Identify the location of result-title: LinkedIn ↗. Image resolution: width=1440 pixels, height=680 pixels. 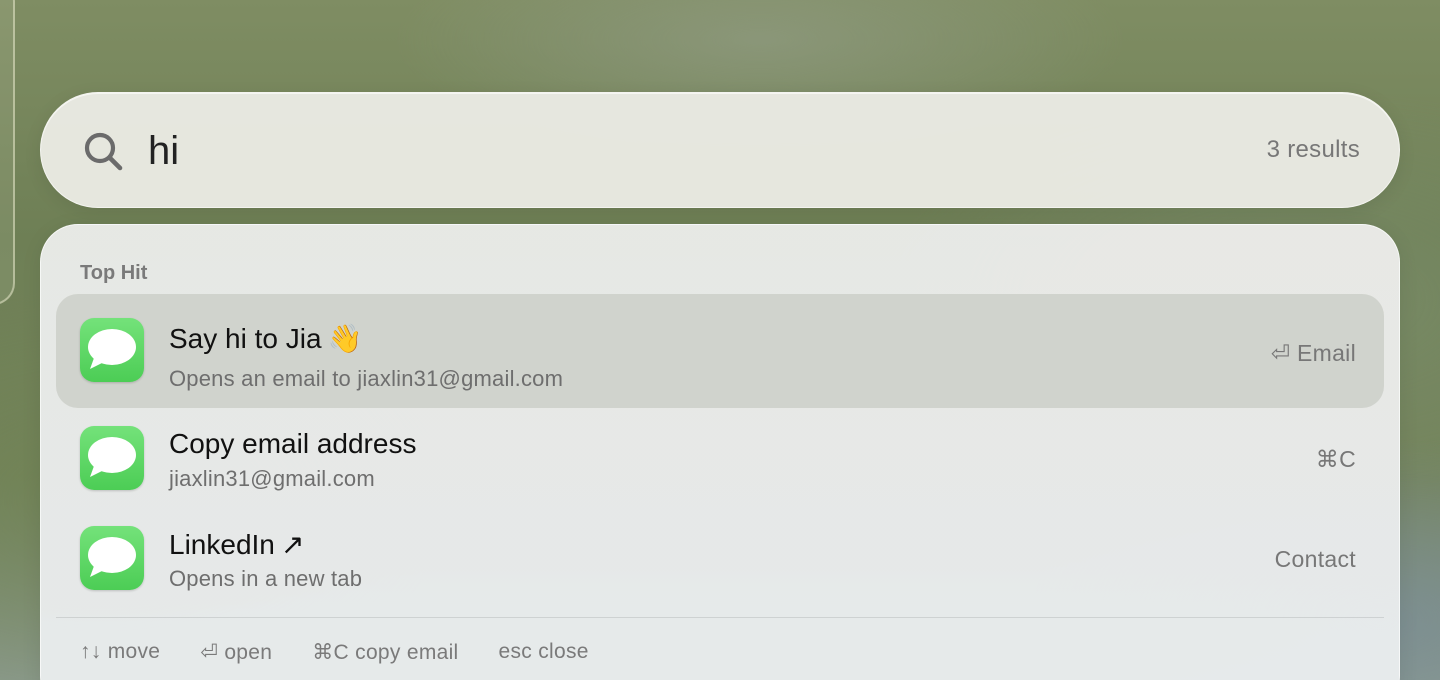
(237, 544).